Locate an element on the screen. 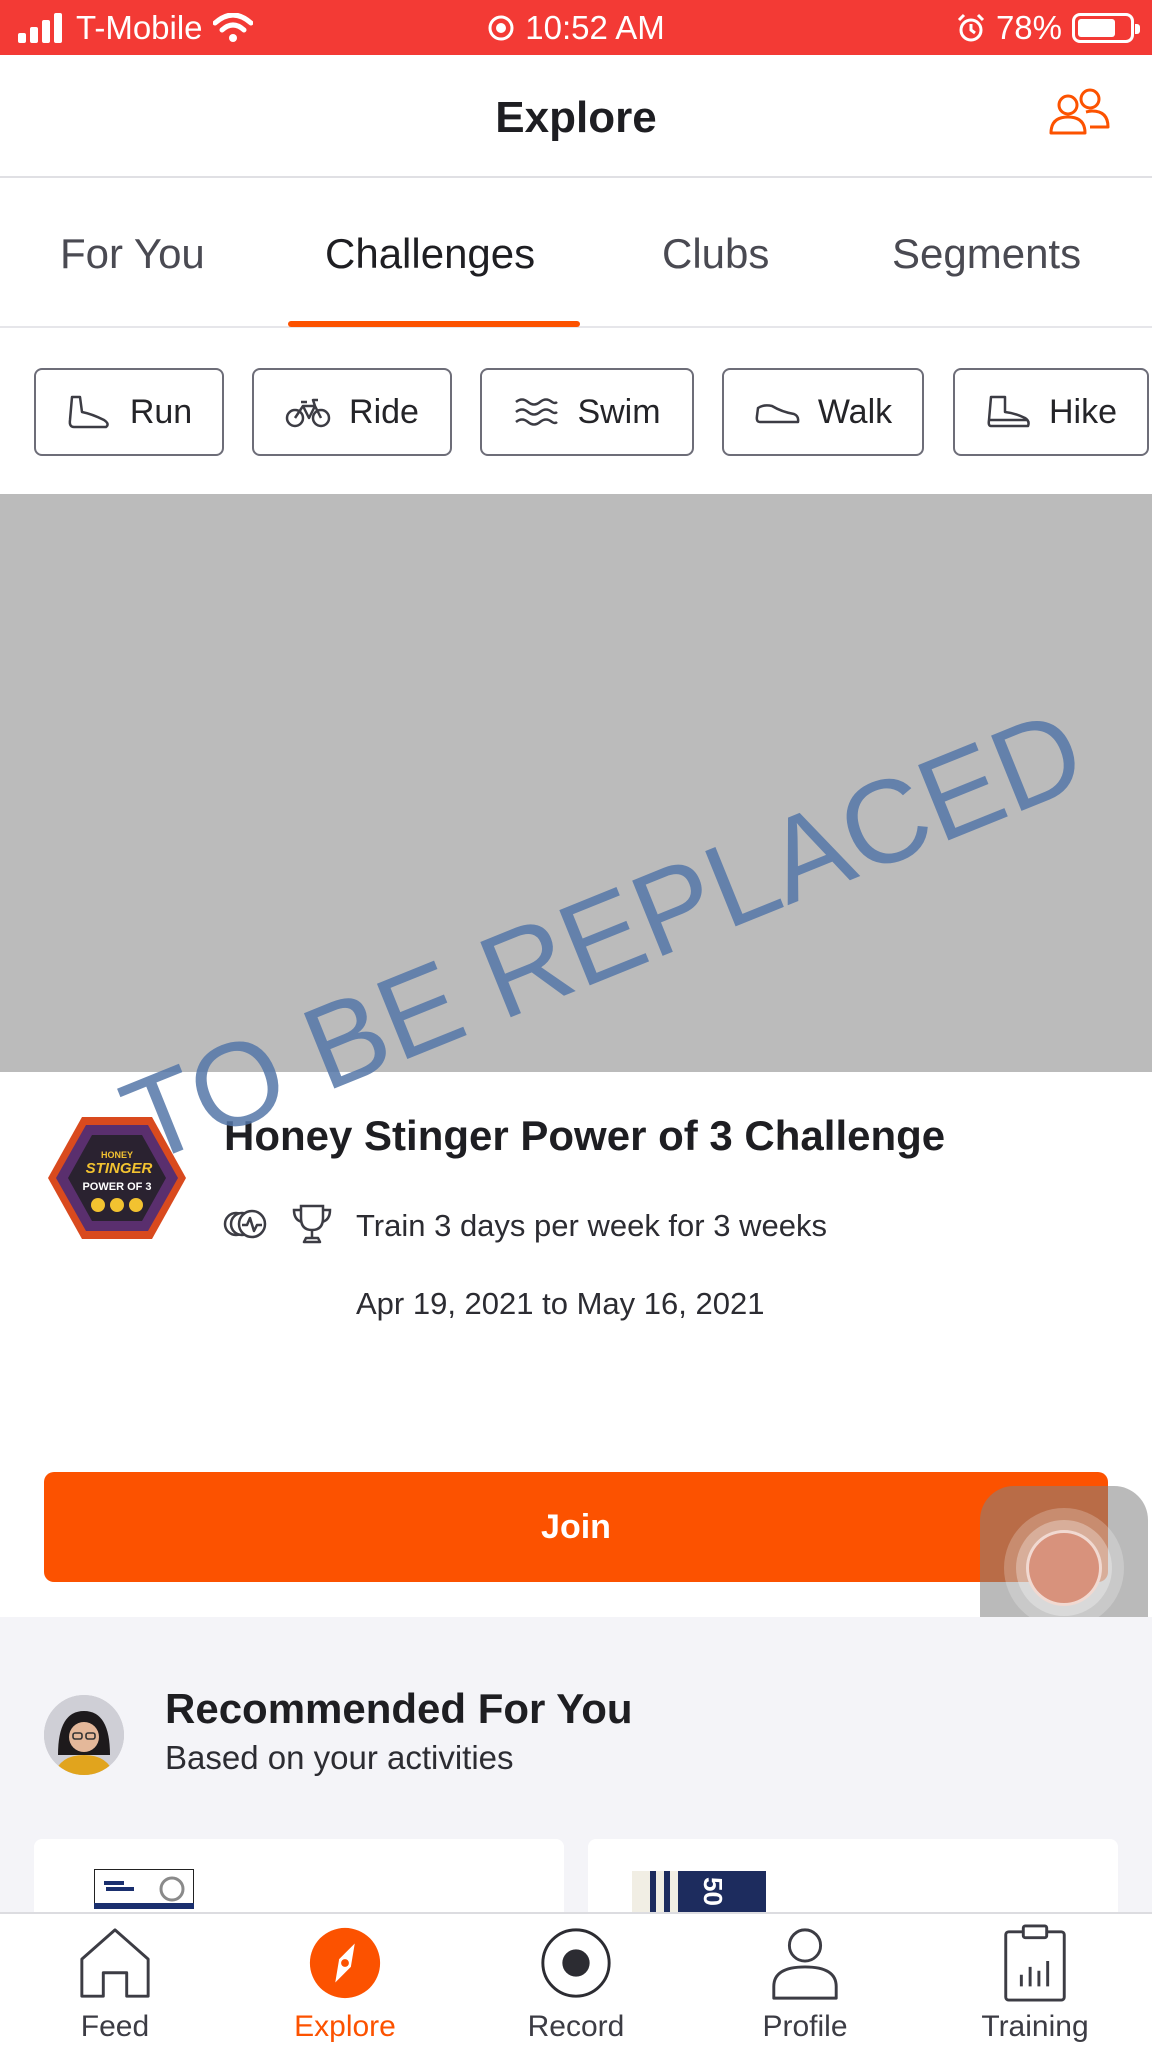 This screenshot has width=1152, height=2048. compass-icon is located at coordinates (345, 1963).